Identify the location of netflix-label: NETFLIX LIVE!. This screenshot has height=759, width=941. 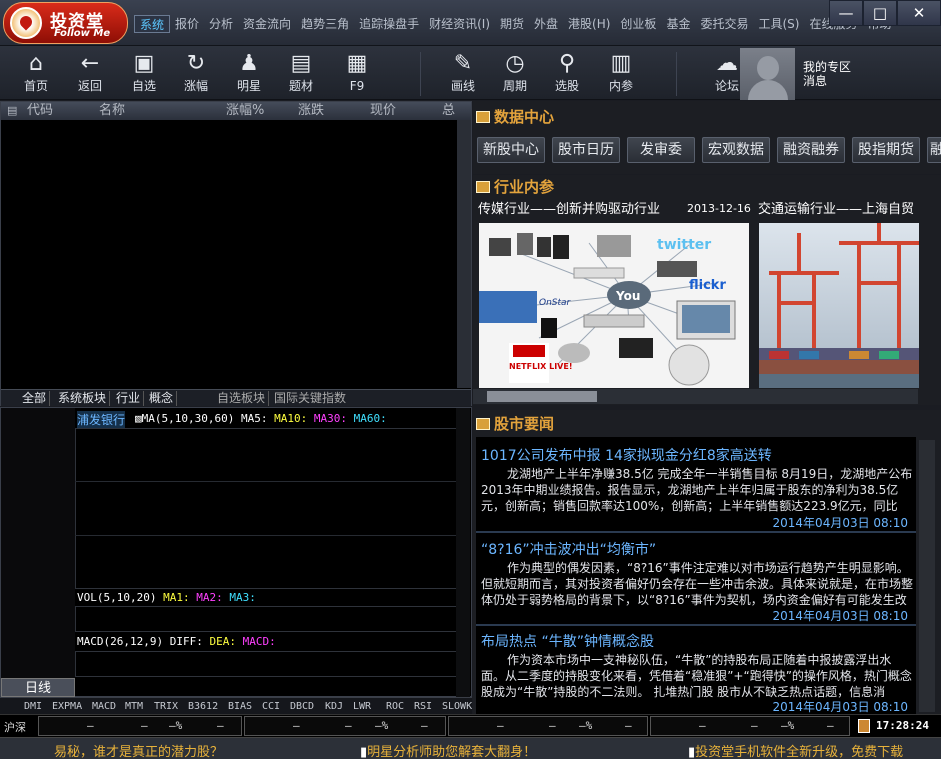
(541, 366).